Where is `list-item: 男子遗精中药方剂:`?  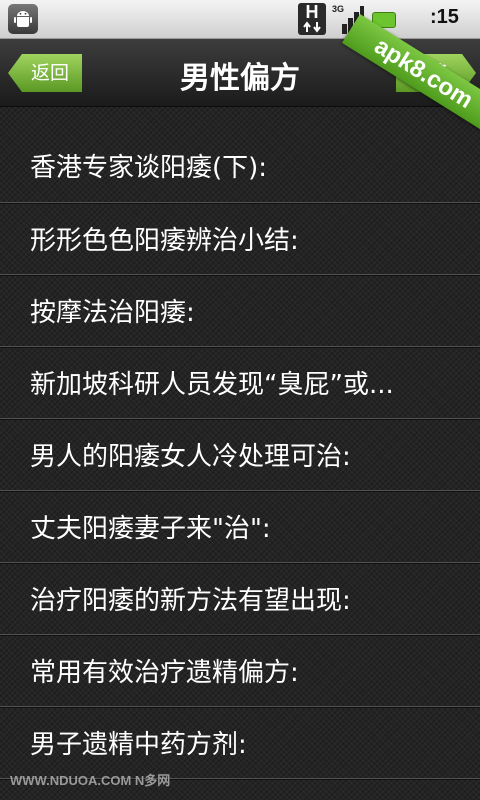 list-item: 男子遗精中药方剂: is located at coordinates (240, 743).